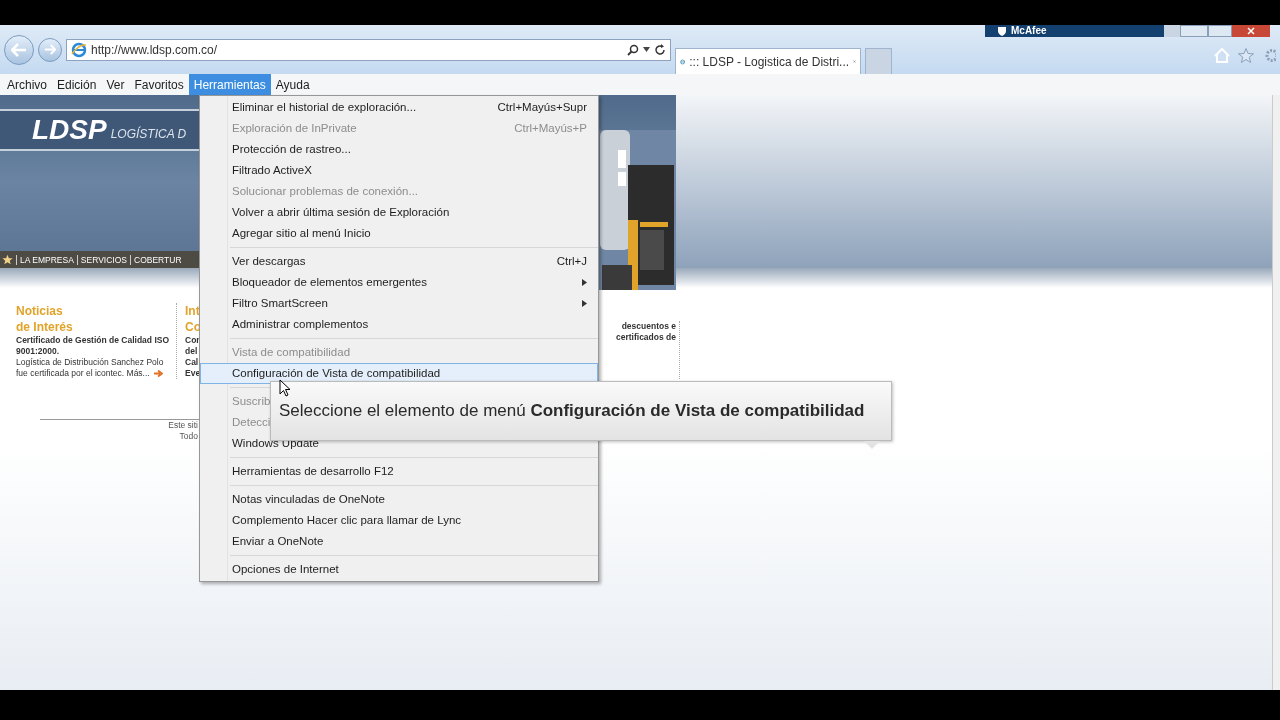 This screenshot has width=1280, height=720. Describe the element at coordinates (872, 445) in the screenshot. I see `tooltip-pointer-icon` at that location.